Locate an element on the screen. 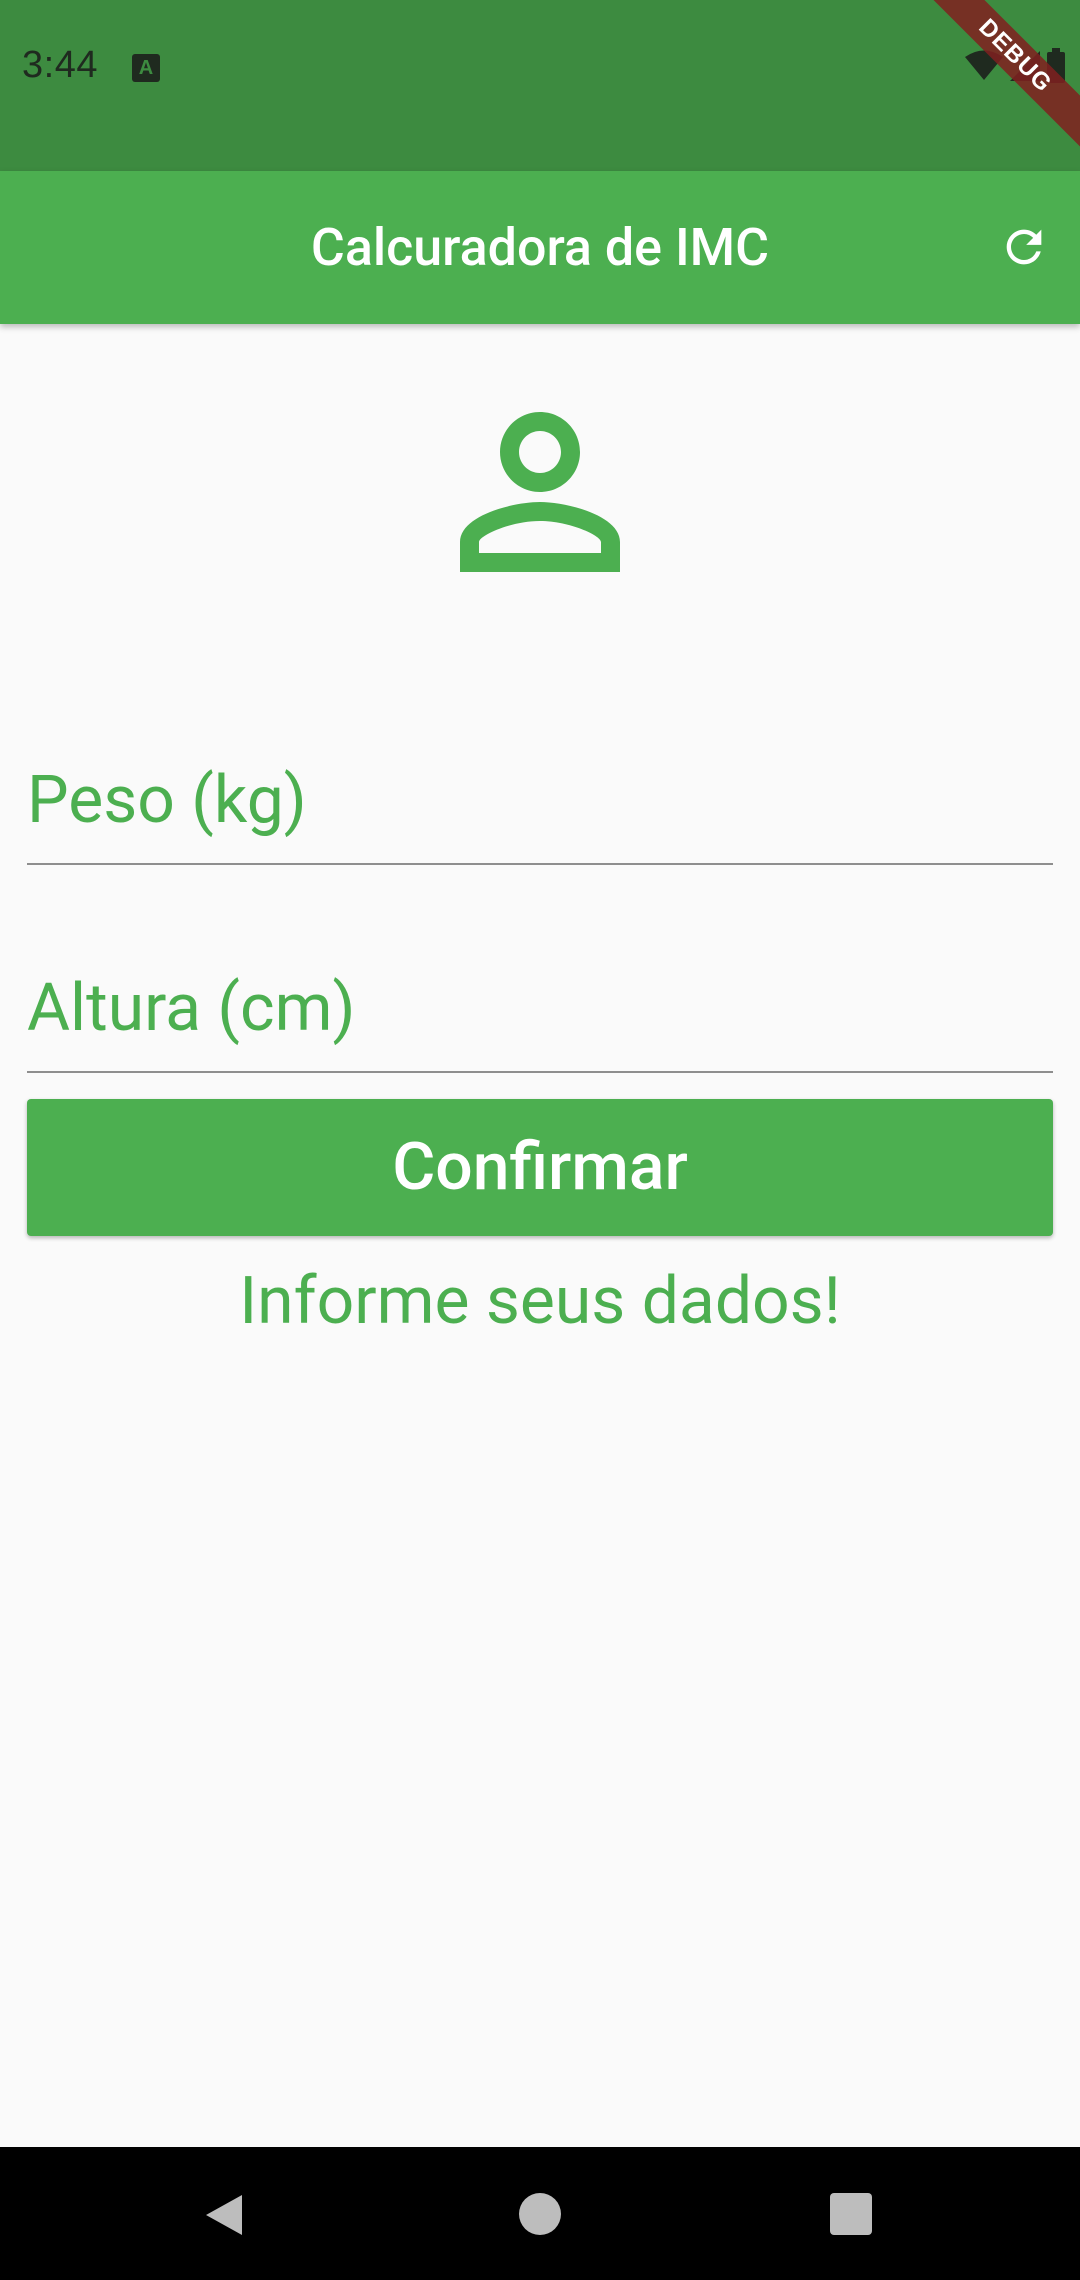 This screenshot has height=2280, width=1080. navigation-bar is located at coordinates (540, 2213).